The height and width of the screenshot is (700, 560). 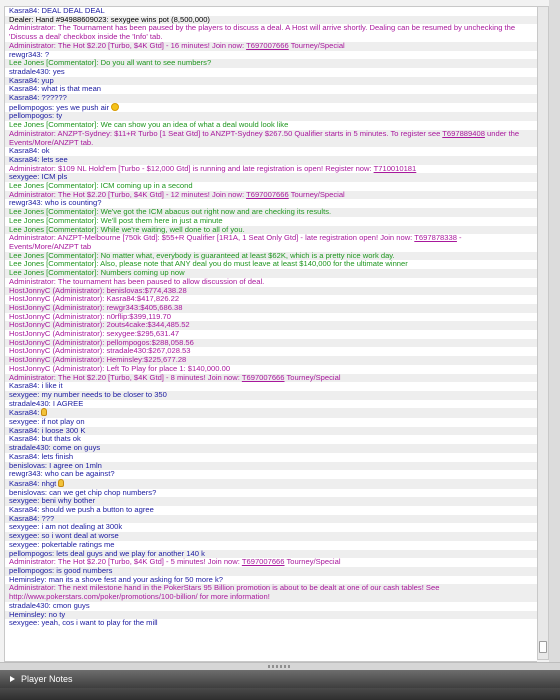 What do you see at coordinates (61, 570) in the screenshot?
I see `chat-message-text: pellompogos: is good numbers` at bounding box center [61, 570].